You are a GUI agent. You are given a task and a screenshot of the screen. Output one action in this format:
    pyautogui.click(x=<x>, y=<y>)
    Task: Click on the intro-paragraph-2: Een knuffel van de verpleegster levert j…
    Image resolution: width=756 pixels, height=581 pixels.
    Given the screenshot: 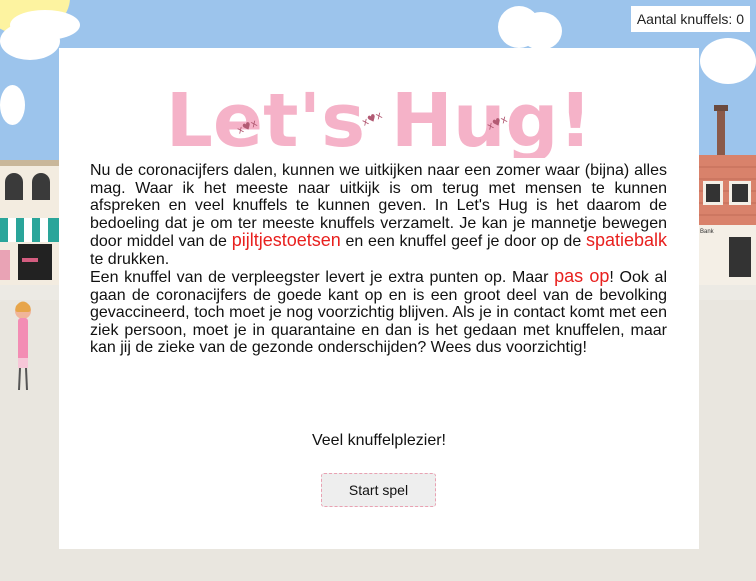 What is the action you would take?
    pyautogui.click(x=379, y=311)
    